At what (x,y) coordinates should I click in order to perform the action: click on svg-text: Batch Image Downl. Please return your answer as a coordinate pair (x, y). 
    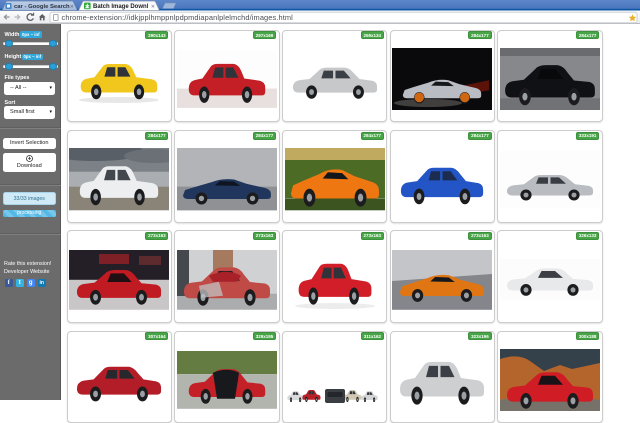
    Looking at the image, I should click on (121, 7).